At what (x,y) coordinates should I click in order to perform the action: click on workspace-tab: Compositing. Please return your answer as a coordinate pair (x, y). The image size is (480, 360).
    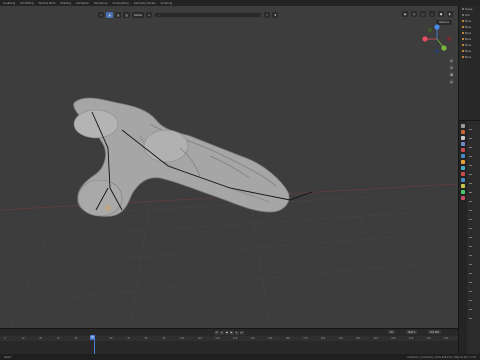
    Looking at the image, I should click on (120, 3).